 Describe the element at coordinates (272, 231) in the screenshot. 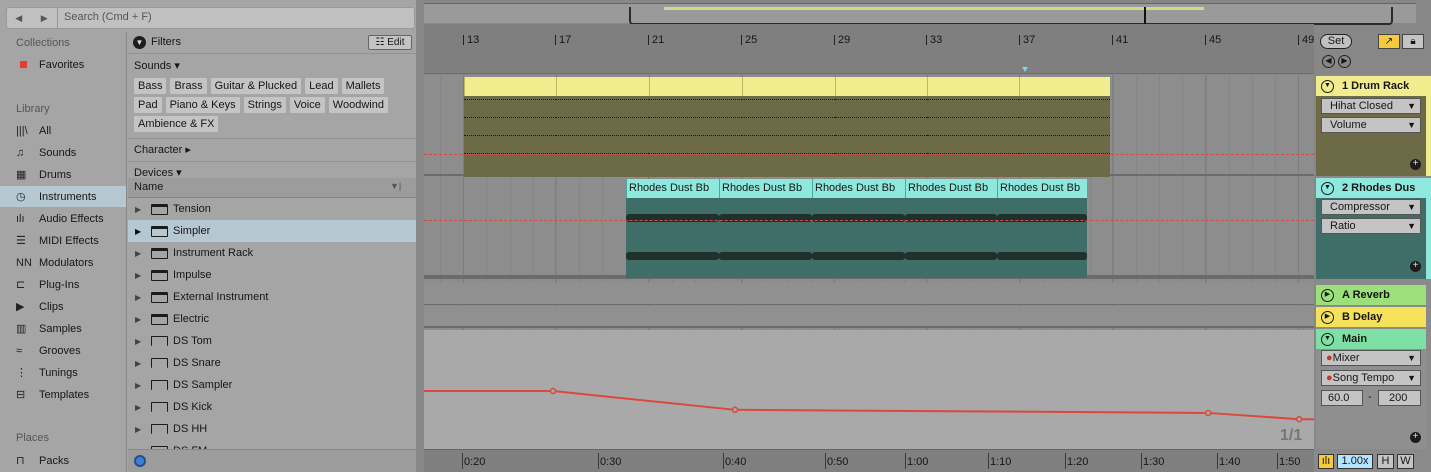

I see `list-item: ▶ Simpler` at that location.